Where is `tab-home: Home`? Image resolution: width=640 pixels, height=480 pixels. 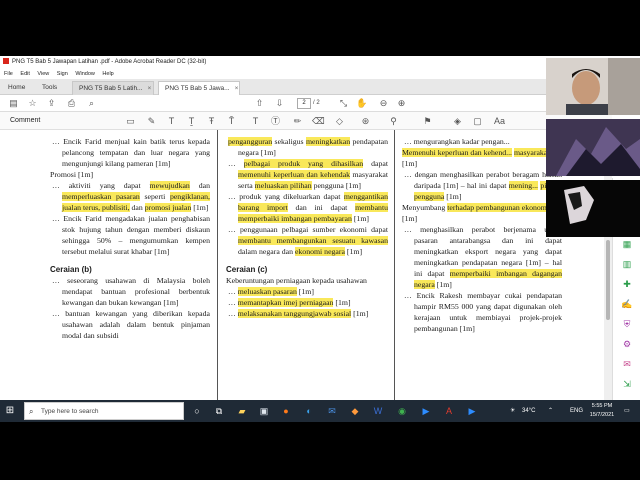 tab-home: Home is located at coordinates (16, 88).